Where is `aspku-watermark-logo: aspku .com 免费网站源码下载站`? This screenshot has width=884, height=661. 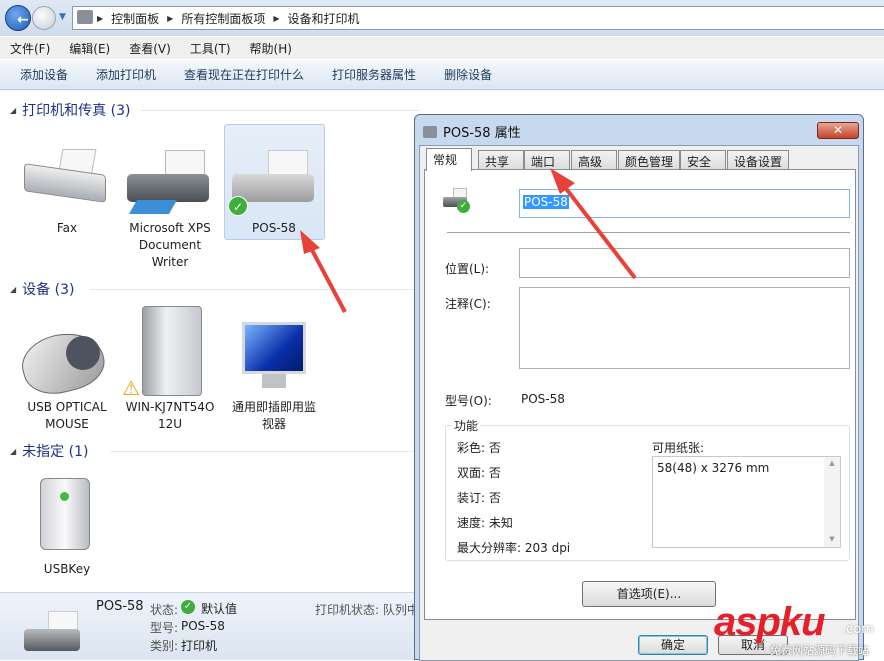
aspku-watermark-logo: aspku .com 免费网站源码下载站 is located at coordinates (798, 630).